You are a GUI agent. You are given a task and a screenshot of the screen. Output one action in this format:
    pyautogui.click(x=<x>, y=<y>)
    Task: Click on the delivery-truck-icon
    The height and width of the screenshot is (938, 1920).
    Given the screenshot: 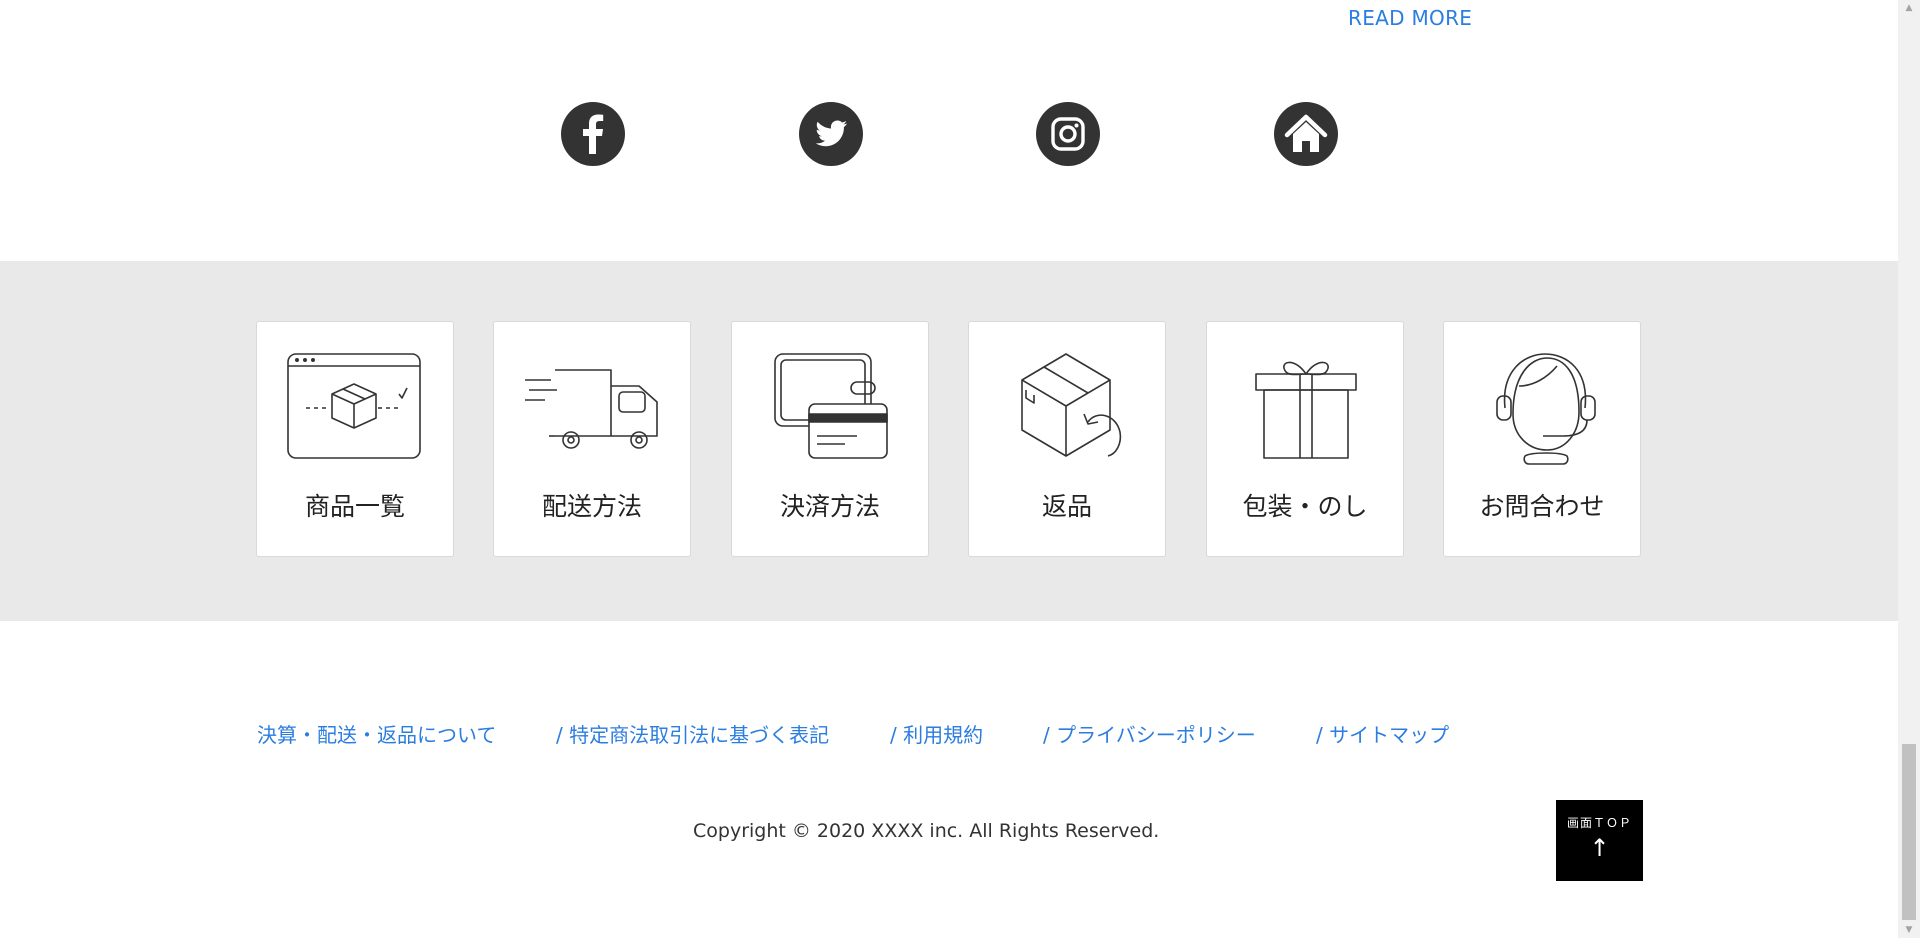 What is the action you would take?
    pyautogui.click(x=591, y=409)
    